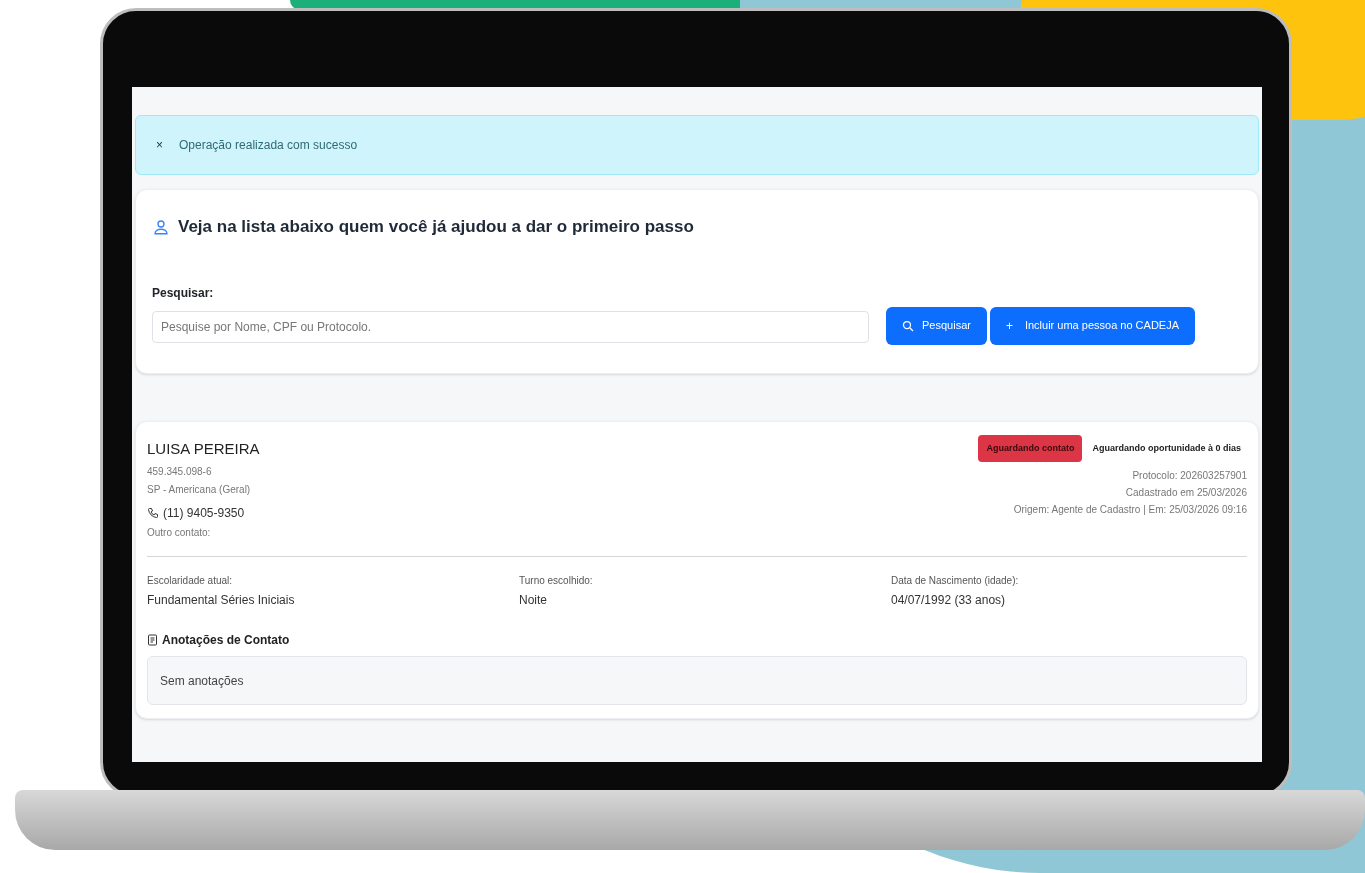 The width and height of the screenshot is (1365, 873). What do you see at coordinates (199, 490) in the screenshot?
I see `person-location: SP - Americana (Geral)` at bounding box center [199, 490].